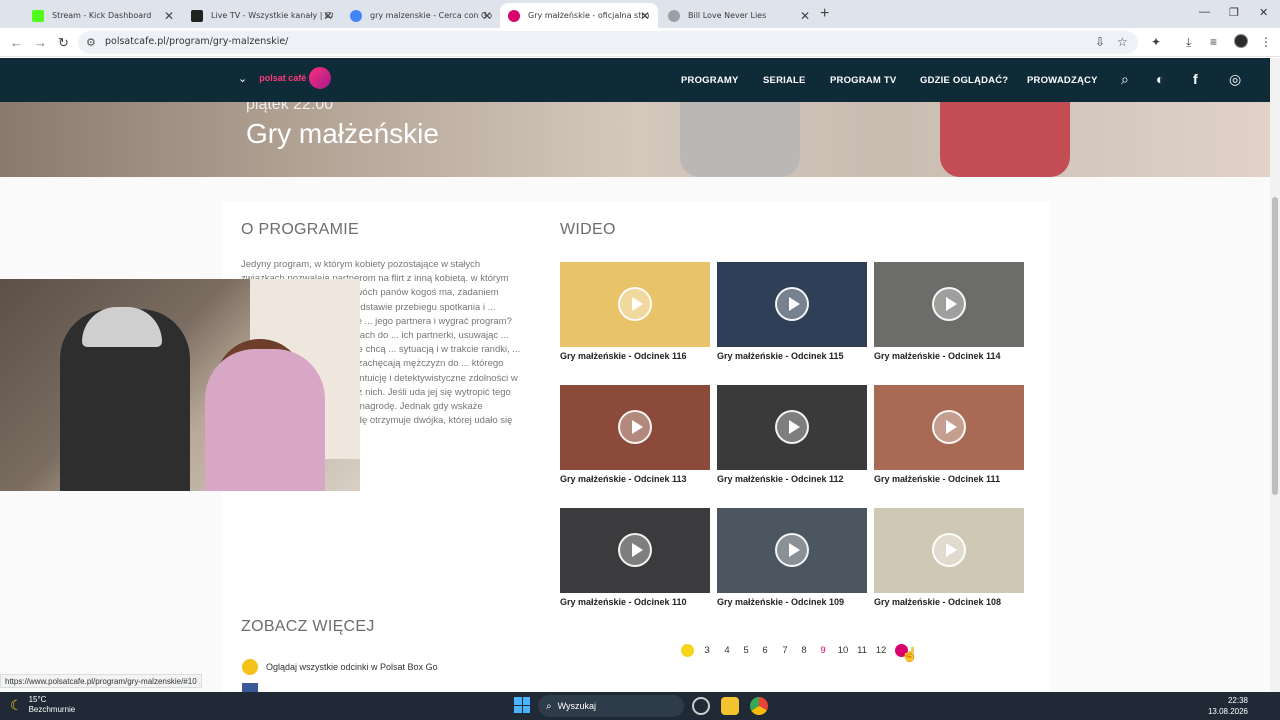 This screenshot has width=1280, height=720. Describe the element at coordinates (290, 107) in the screenshot. I see `air-time: piątek 22:00` at that location.